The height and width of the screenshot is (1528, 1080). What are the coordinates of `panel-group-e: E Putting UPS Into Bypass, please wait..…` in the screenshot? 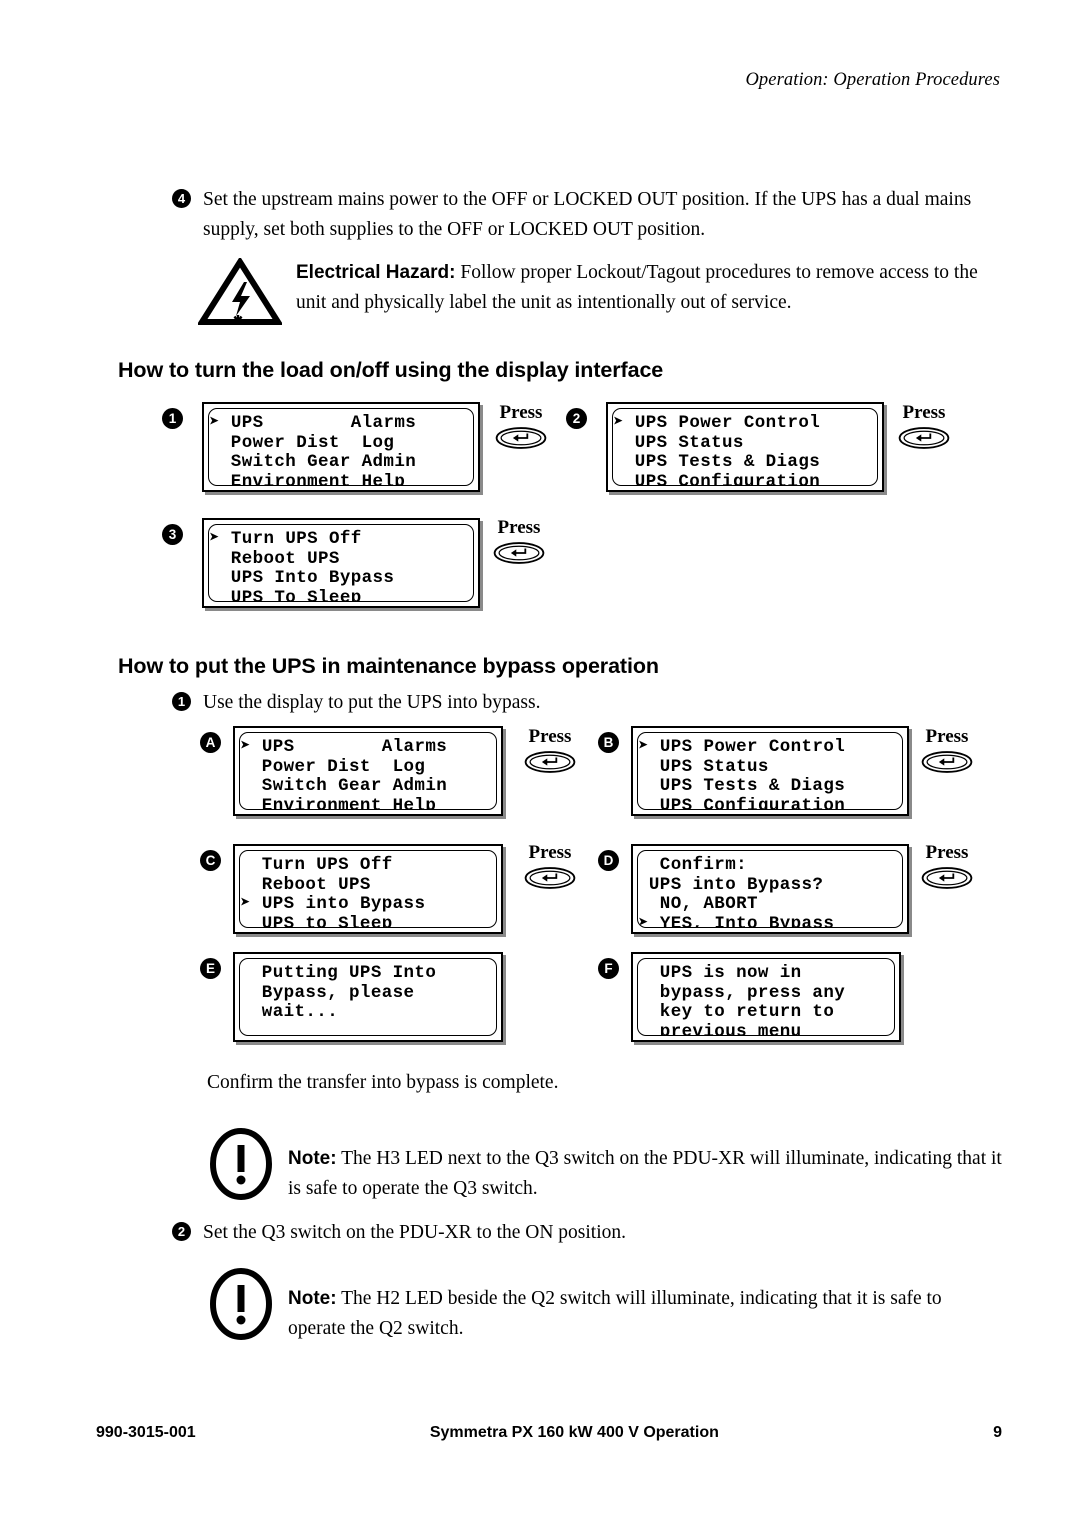 It's located at (380, 1002).